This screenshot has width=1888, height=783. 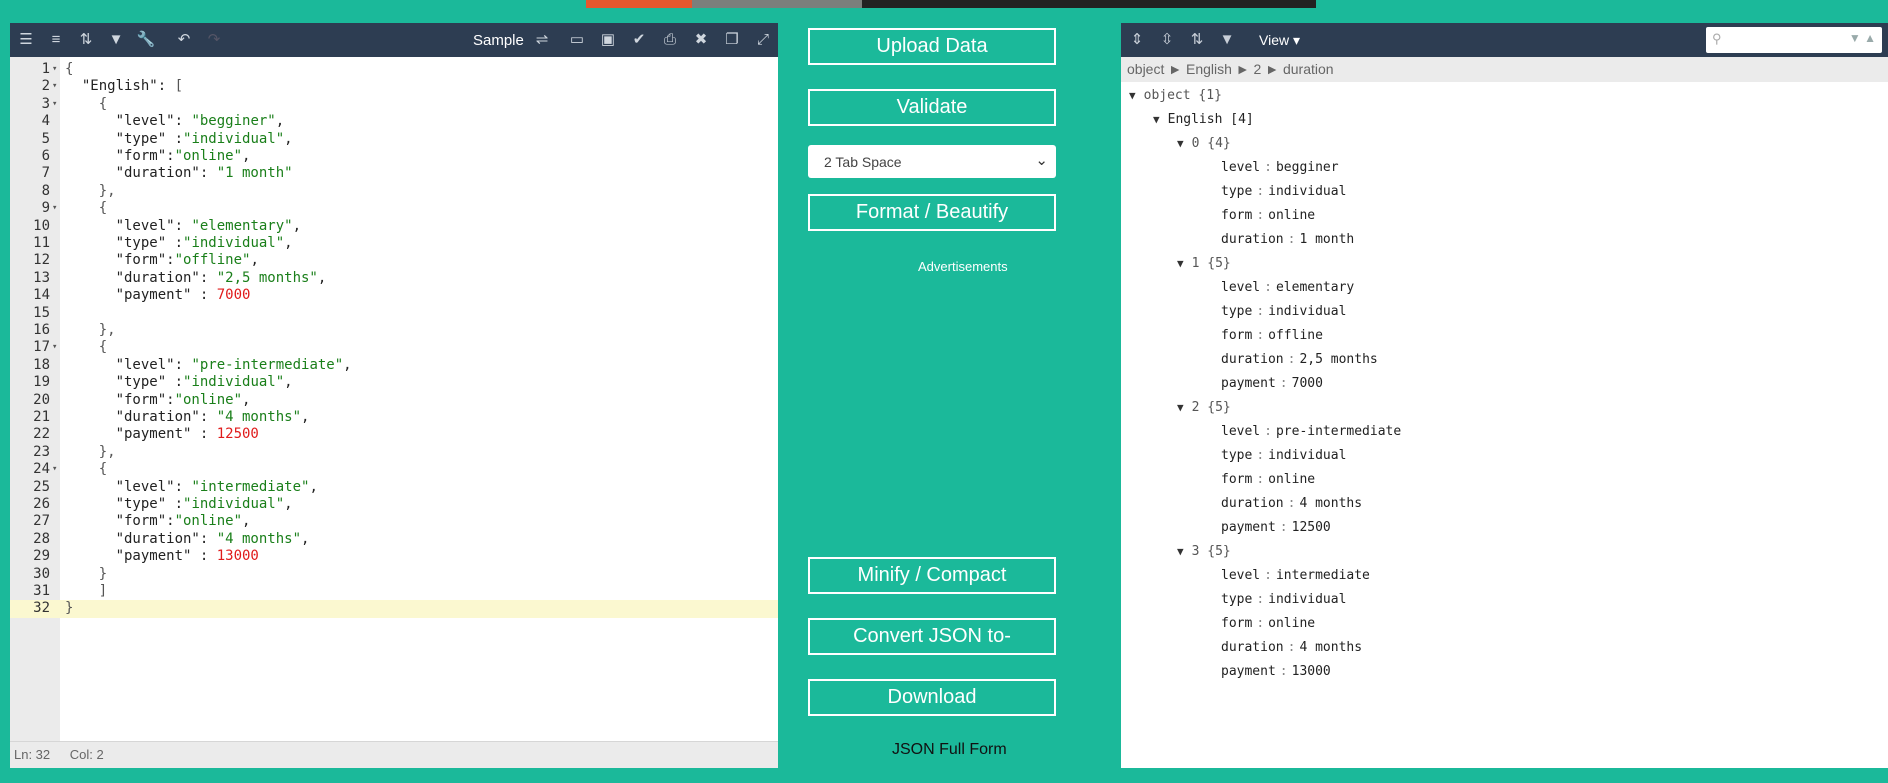 I want to click on code-line: 23 },, so click(x=394, y=452).